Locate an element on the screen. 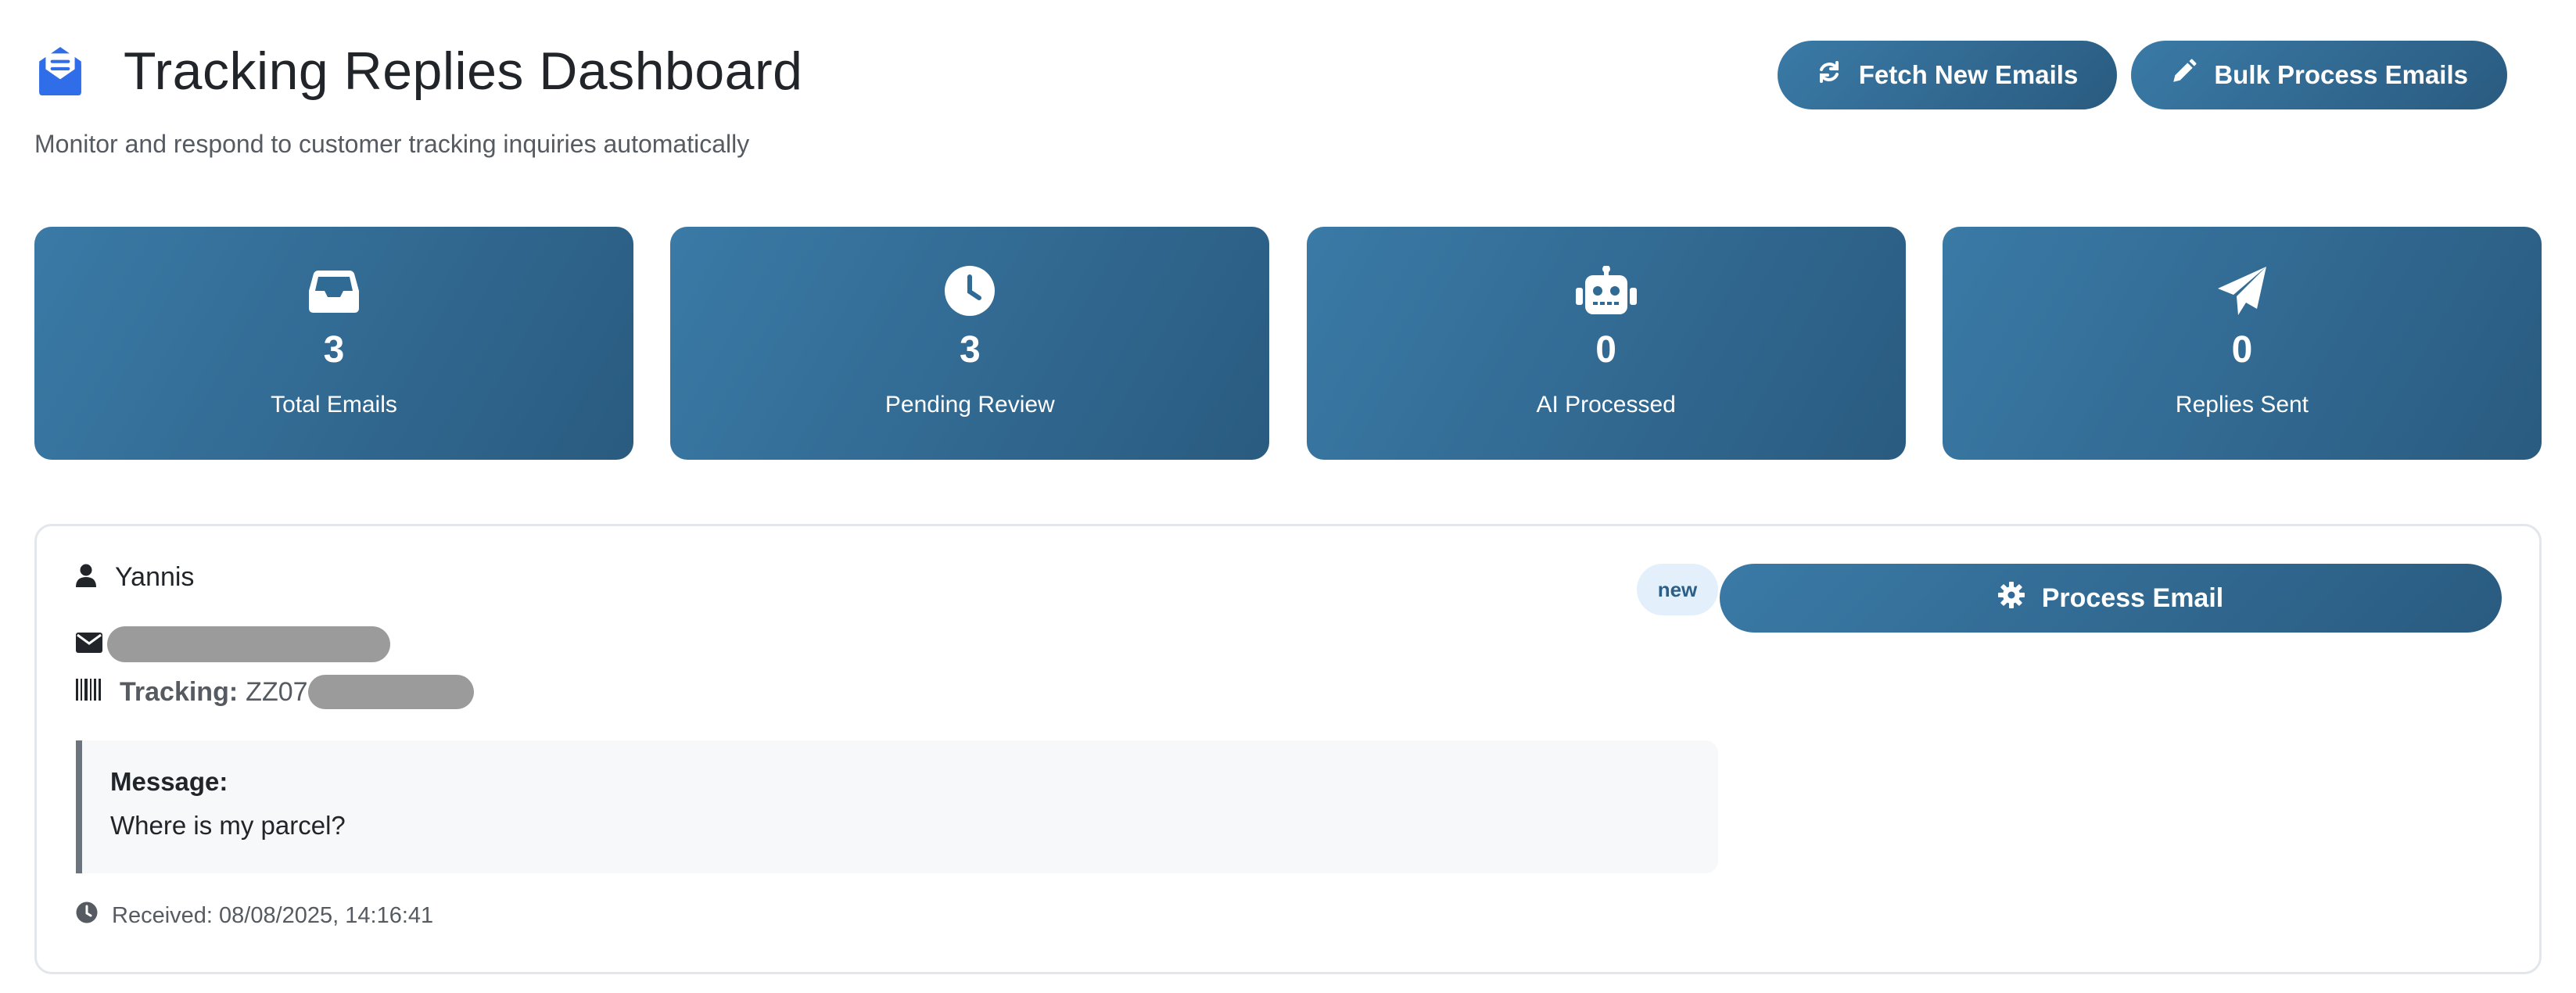  stat-label: Total Emails is located at coordinates (334, 405).